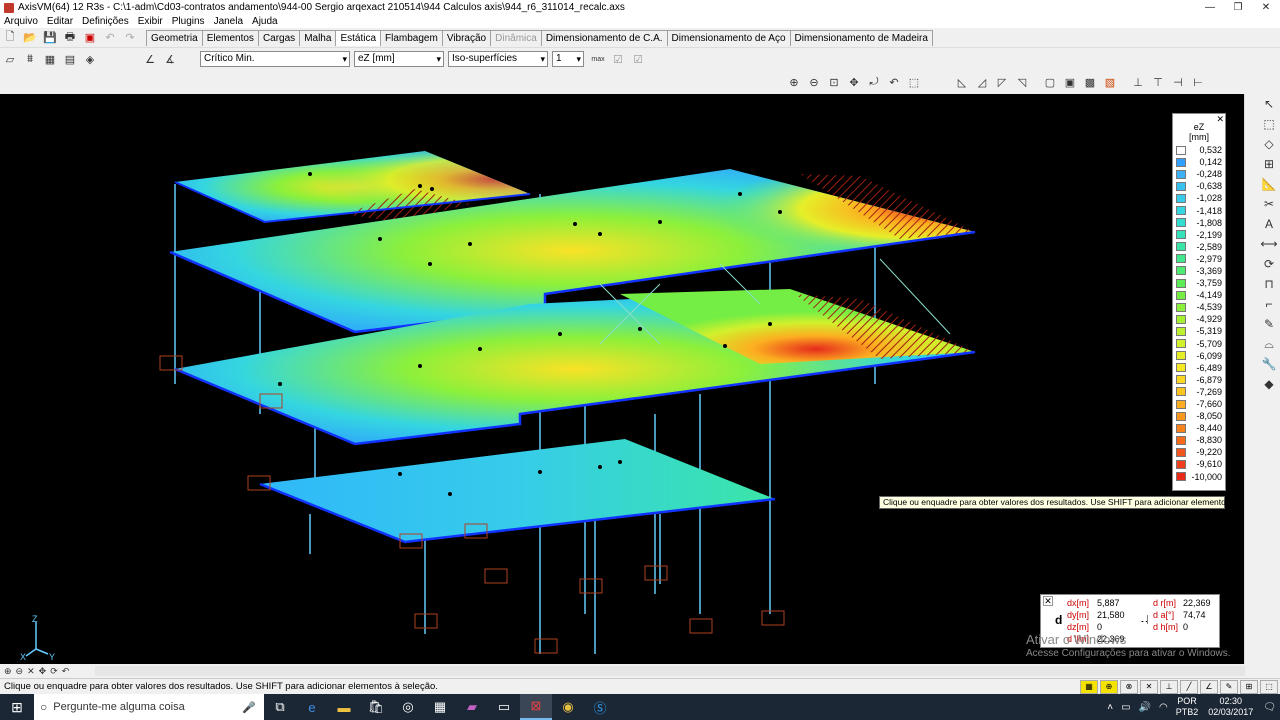  What do you see at coordinates (498, 59) in the screenshot?
I see `display-mode-select: Iso-superfícies` at bounding box center [498, 59].